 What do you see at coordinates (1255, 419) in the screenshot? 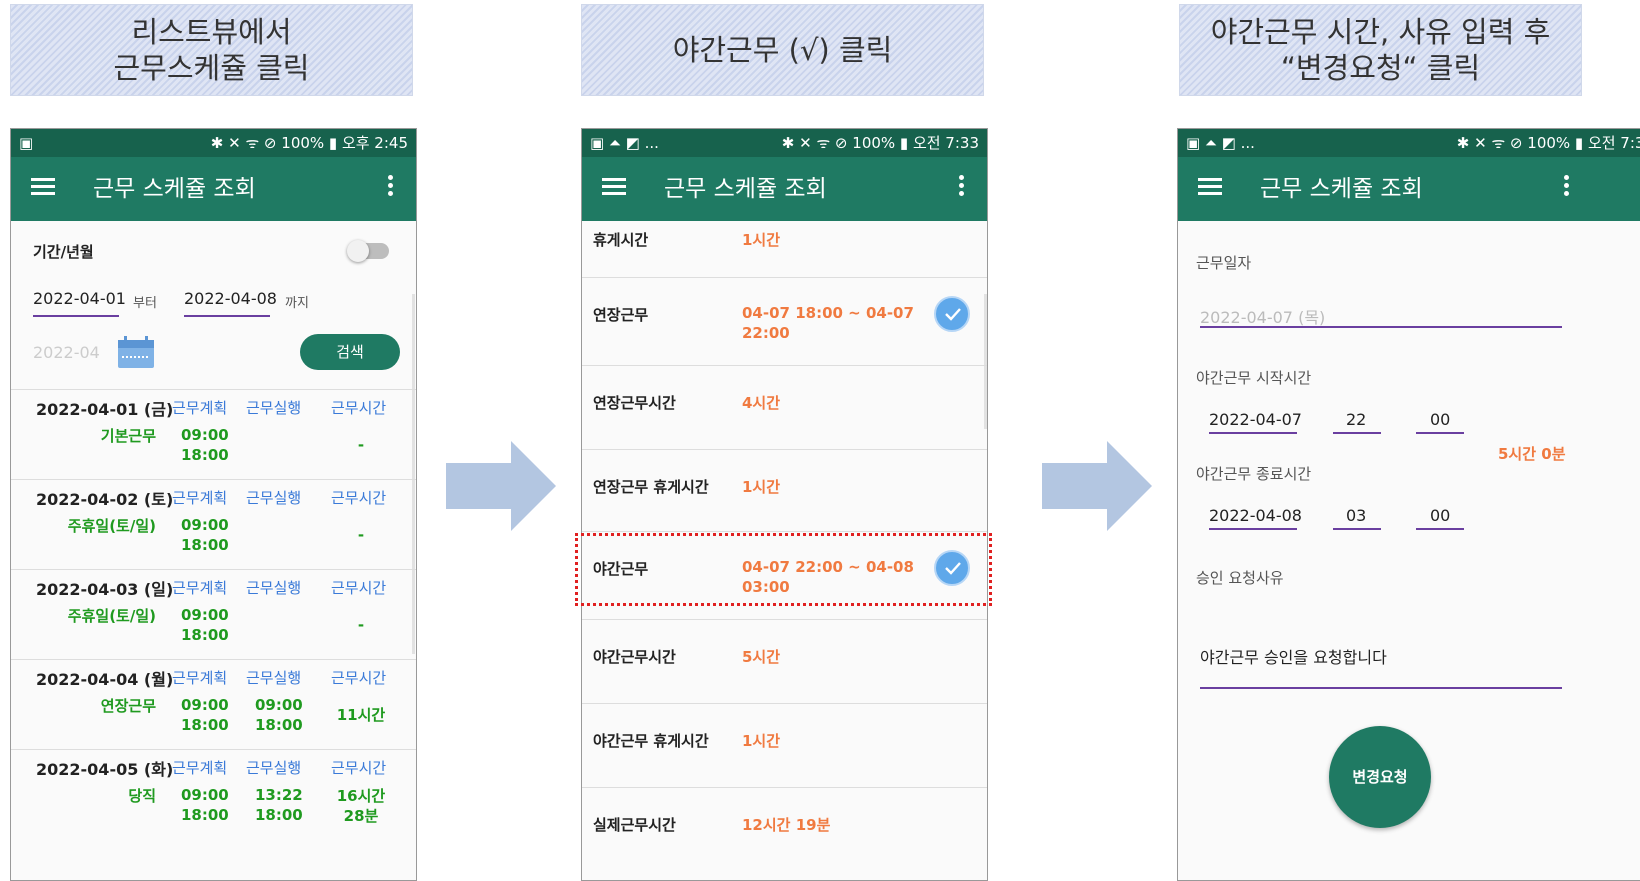
I see `start-date-input: 2022-04-07` at bounding box center [1255, 419].